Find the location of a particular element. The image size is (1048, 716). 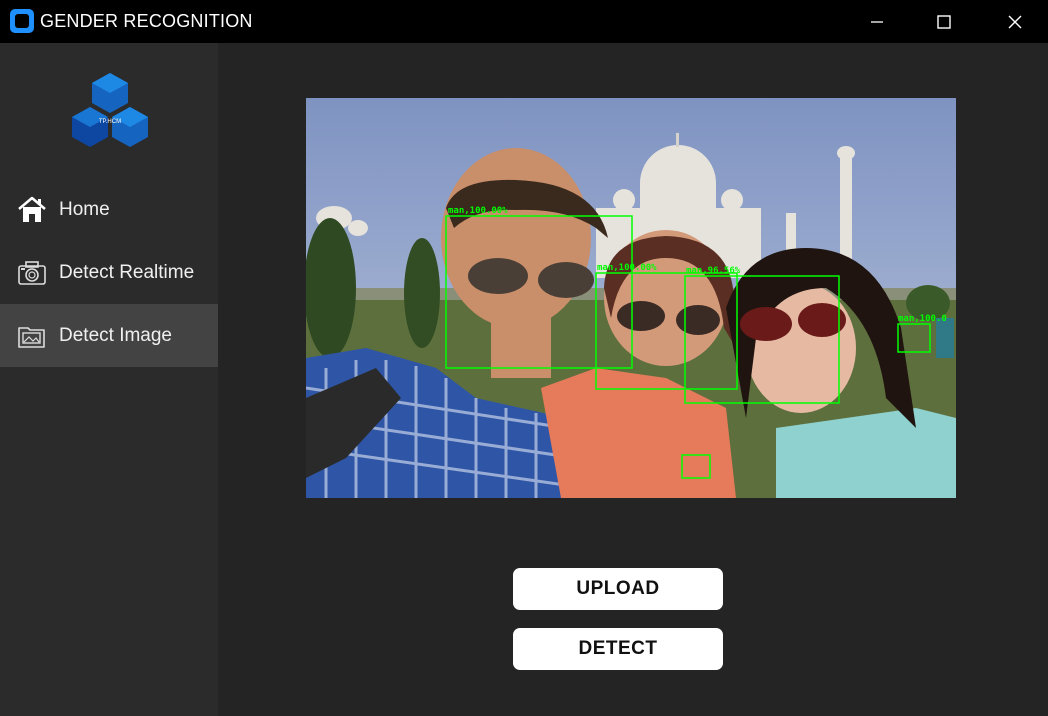

detection-label: man,100.0 is located at coordinates (922, 319).